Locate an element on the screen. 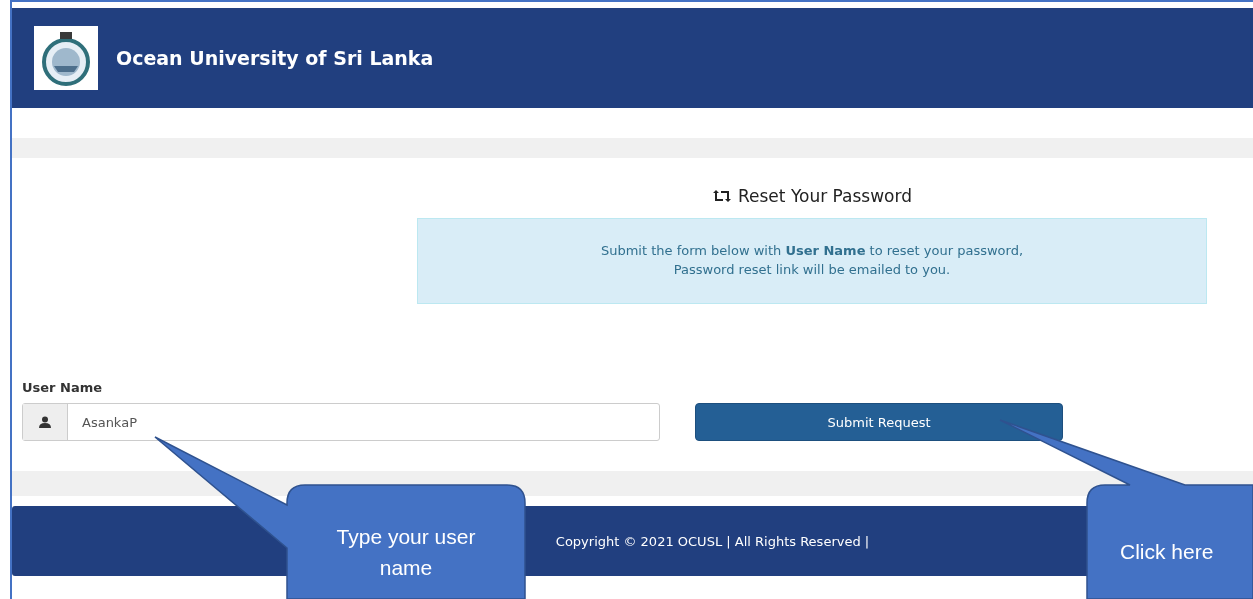 This screenshot has width=1253, height=599. site-title: Ocean University of Sri Lanka is located at coordinates (275, 58).